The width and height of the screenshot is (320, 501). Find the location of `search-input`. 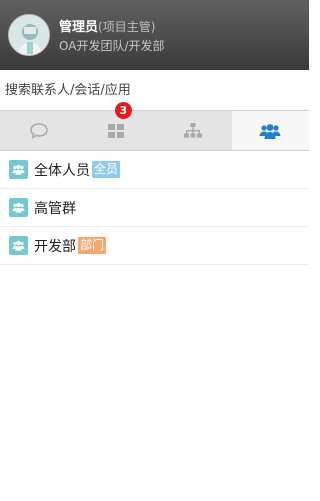

search-input is located at coordinates (154, 90).